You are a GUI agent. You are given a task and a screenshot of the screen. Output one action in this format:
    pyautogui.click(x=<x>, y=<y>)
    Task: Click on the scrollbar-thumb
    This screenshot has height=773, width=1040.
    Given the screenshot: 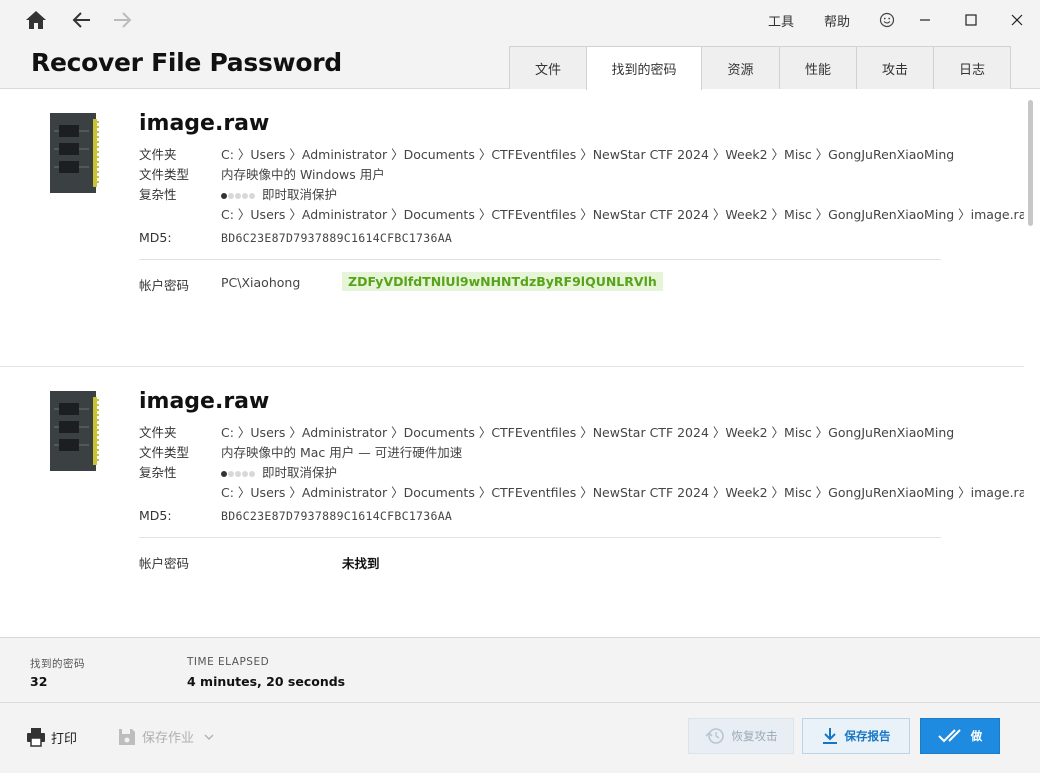 What is the action you would take?
    pyautogui.click(x=1030, y=163)
    